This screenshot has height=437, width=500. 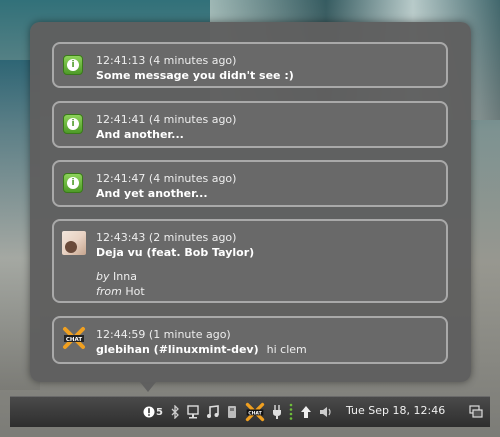 I want to click on bluetooth-icon, so click(x=175, y=412).